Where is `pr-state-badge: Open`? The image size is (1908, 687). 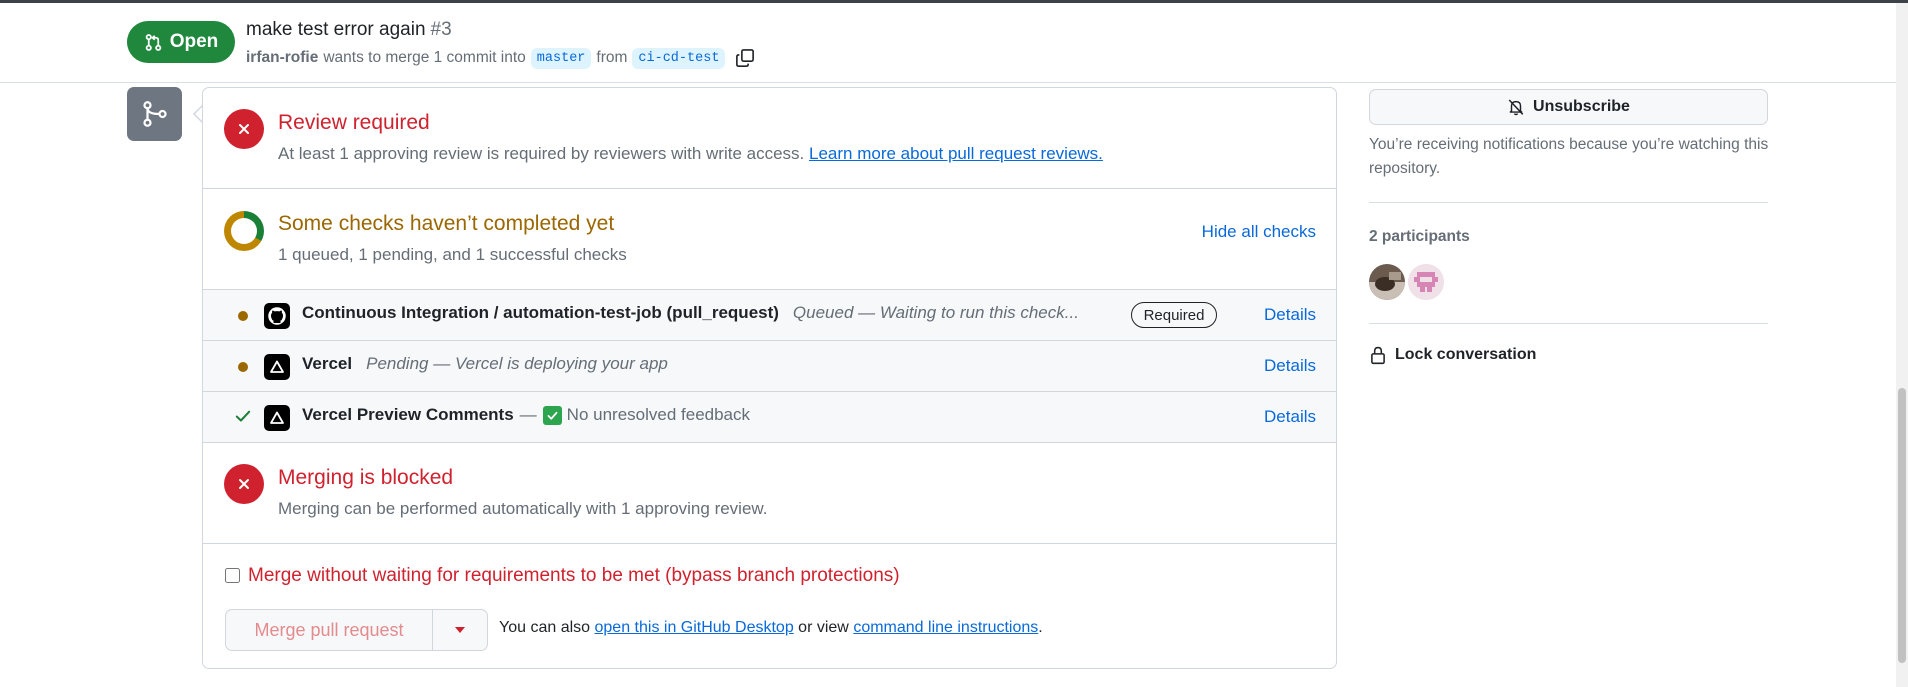 pr-state-badge: Open is located at coordinates (181, 42).